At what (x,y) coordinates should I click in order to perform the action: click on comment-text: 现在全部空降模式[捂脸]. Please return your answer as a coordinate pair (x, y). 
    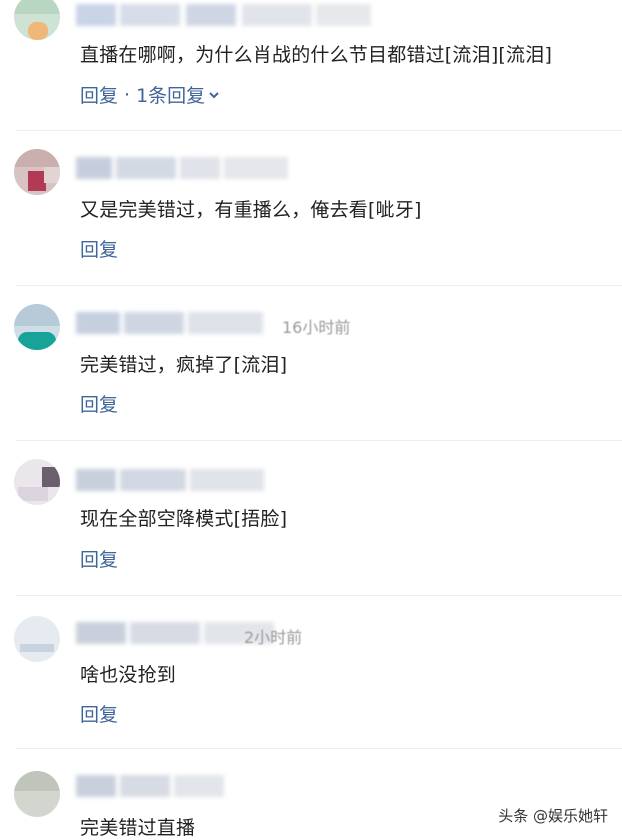
    Looking at the image, I should click on (184, 519).